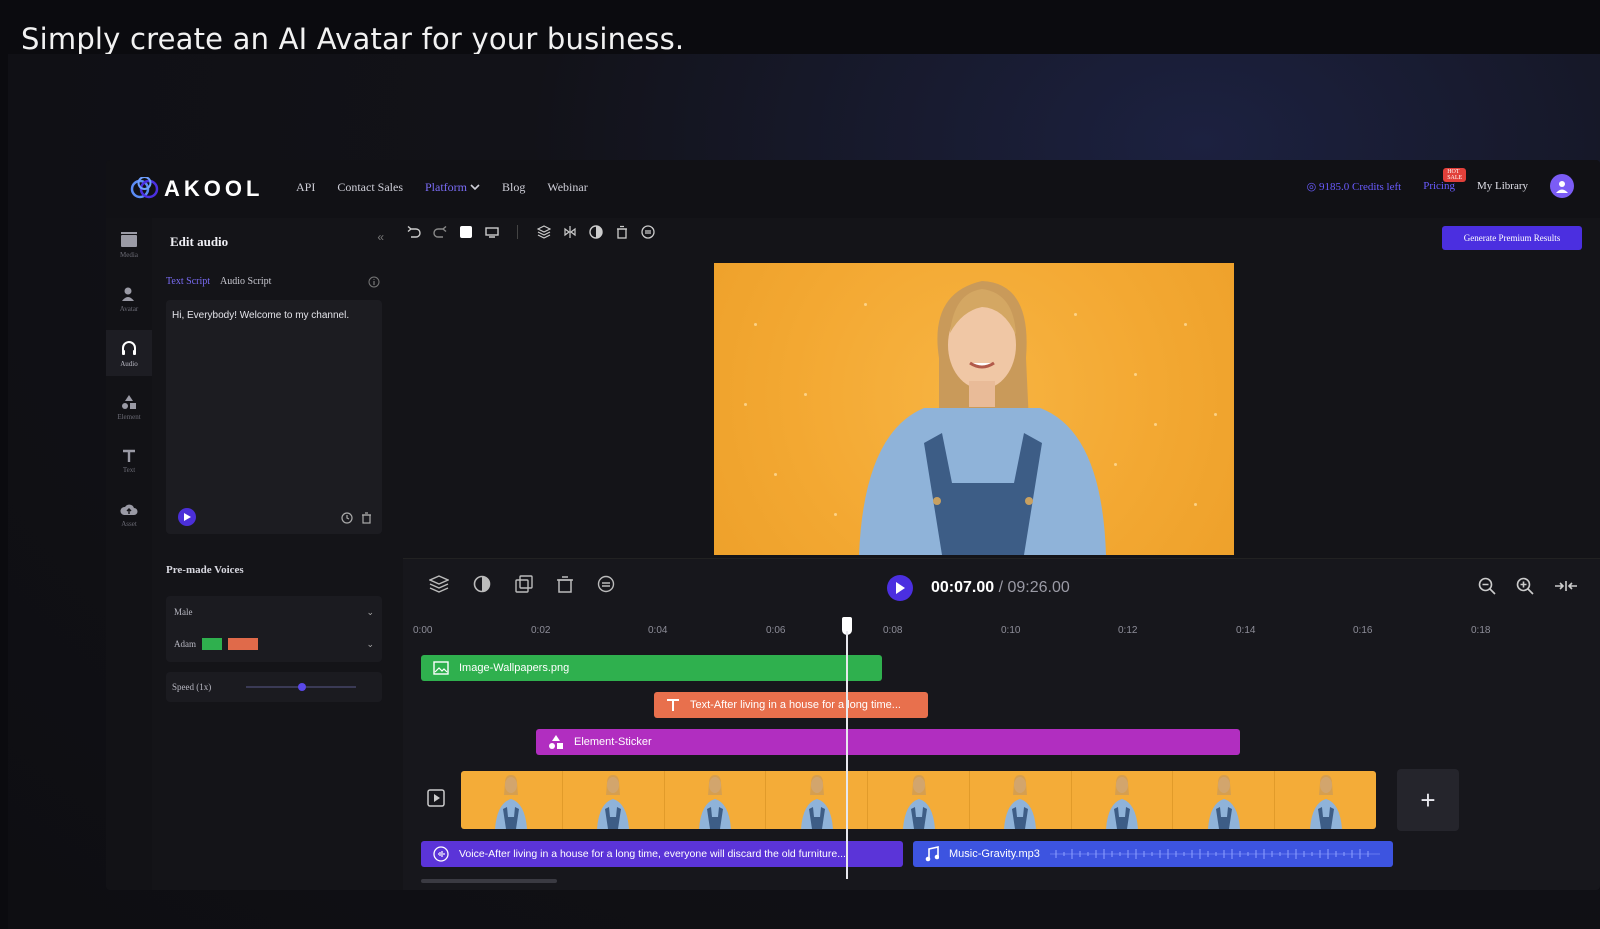 Image resolution: width=1600 pixels, height=929 pixels. I want to click on timeline-play-button, so click(900, 588).